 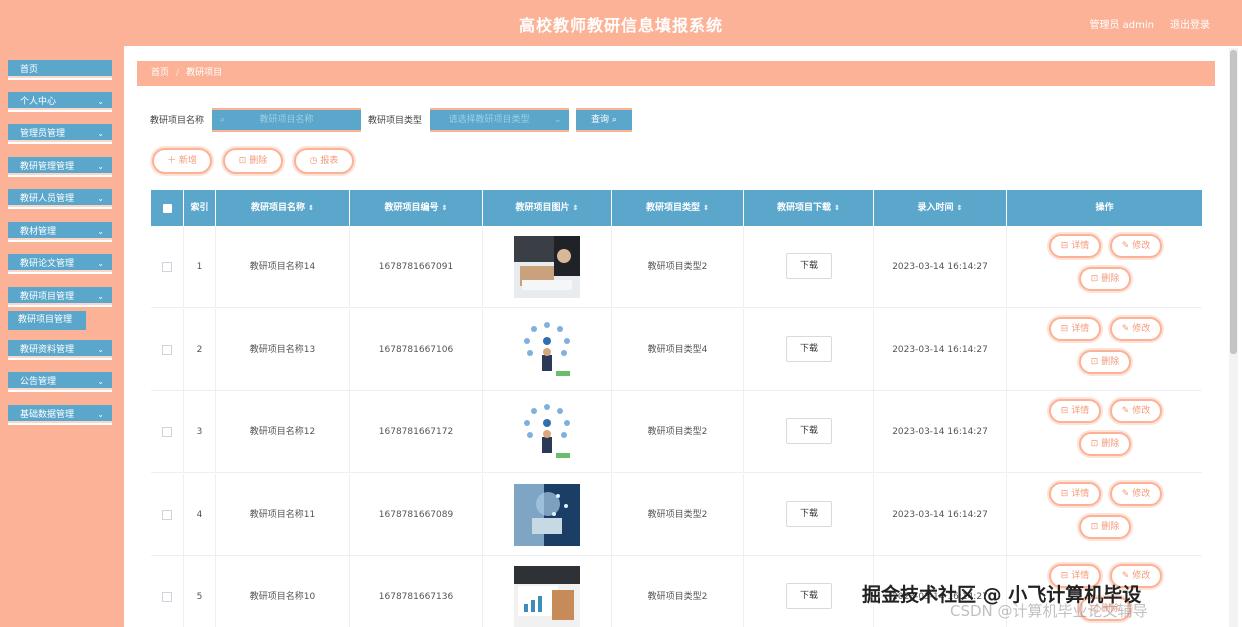 What do you see at coordinates (416, 208) in the screenshot?
I see `col-code: 教研项目编号 ⇕` at bounding box center [416, 208].